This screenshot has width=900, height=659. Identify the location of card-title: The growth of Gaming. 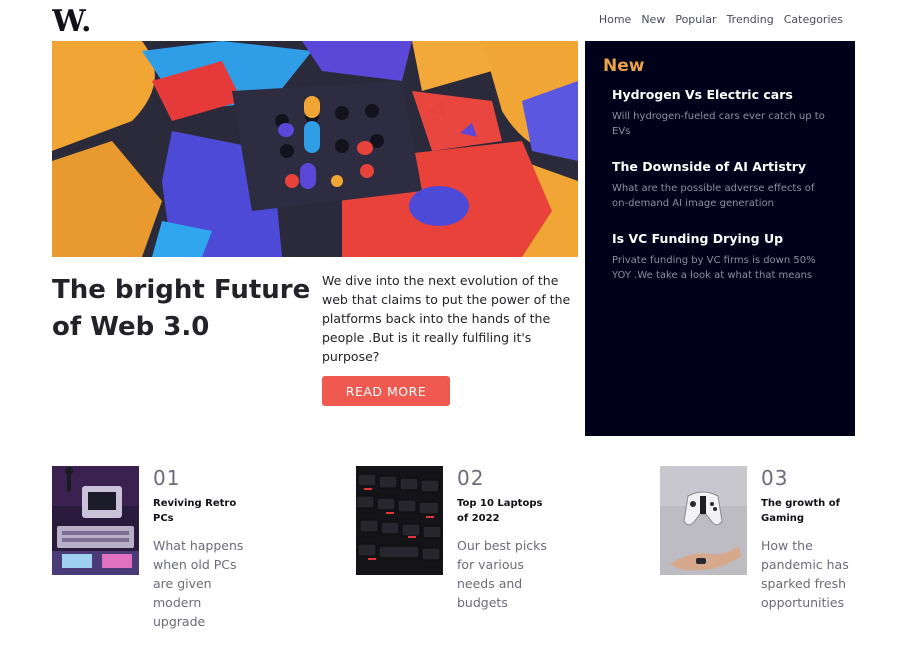
(811, 511).